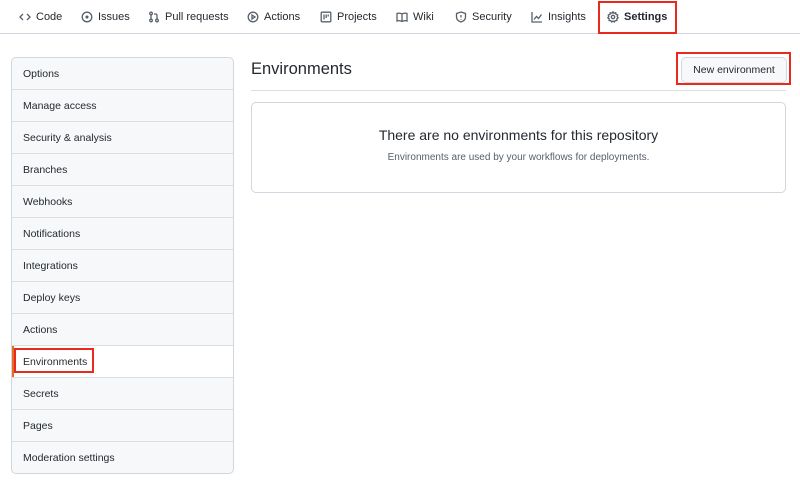  Describe the element at coordinates (114, 16) in the screenshot. I see `tab-label: Issues` at that location.